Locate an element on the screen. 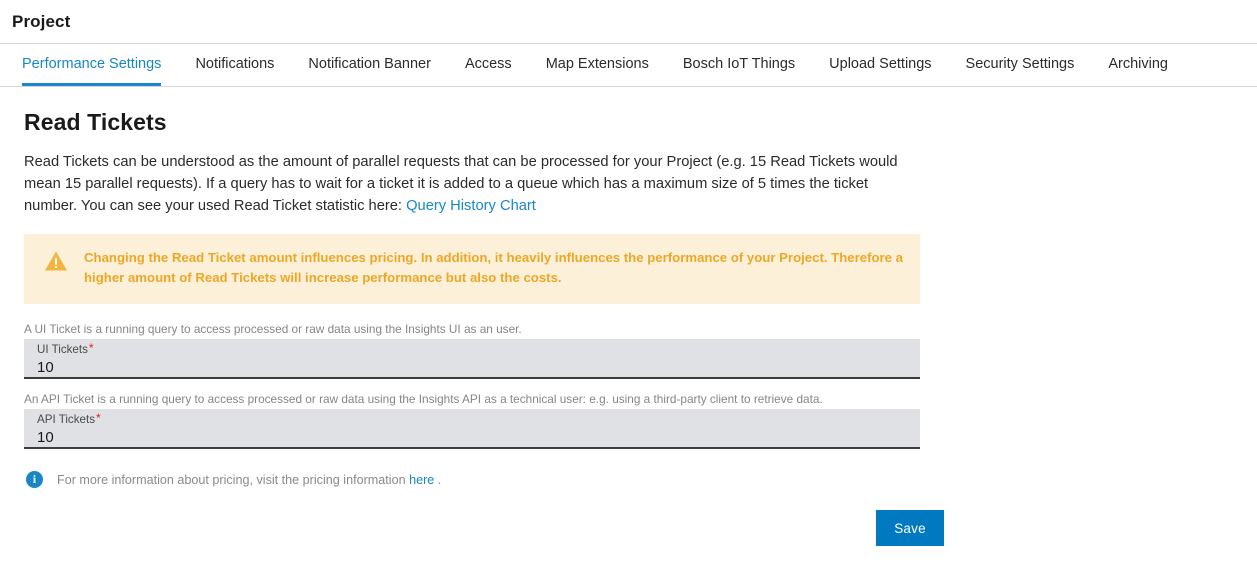 The height and width of the screenshot is (585, 1257). tab-label: Map Extensions is located at coordinates (597, 63).